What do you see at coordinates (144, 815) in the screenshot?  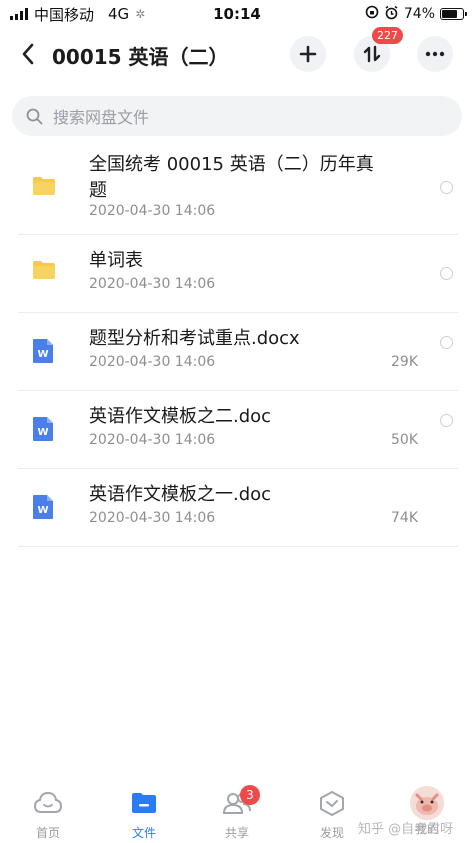 I see `tab-files: 文件` at bounding box center [144, 815].